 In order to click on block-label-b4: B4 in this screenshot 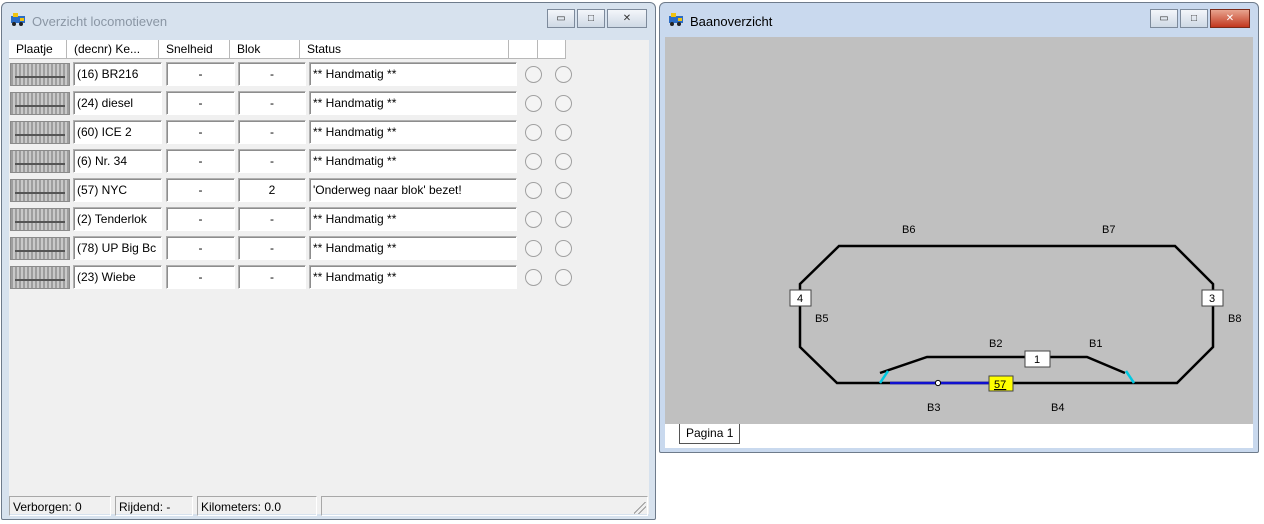, I will do `click(1057, 408)`.